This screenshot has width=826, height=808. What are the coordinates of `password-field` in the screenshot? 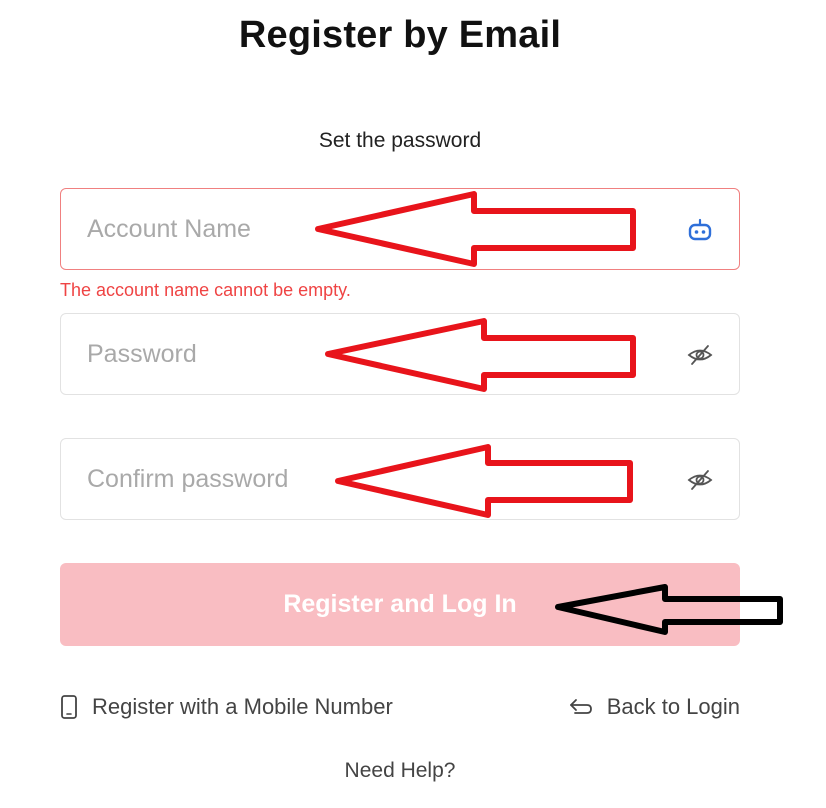 It's located at (400, 354).